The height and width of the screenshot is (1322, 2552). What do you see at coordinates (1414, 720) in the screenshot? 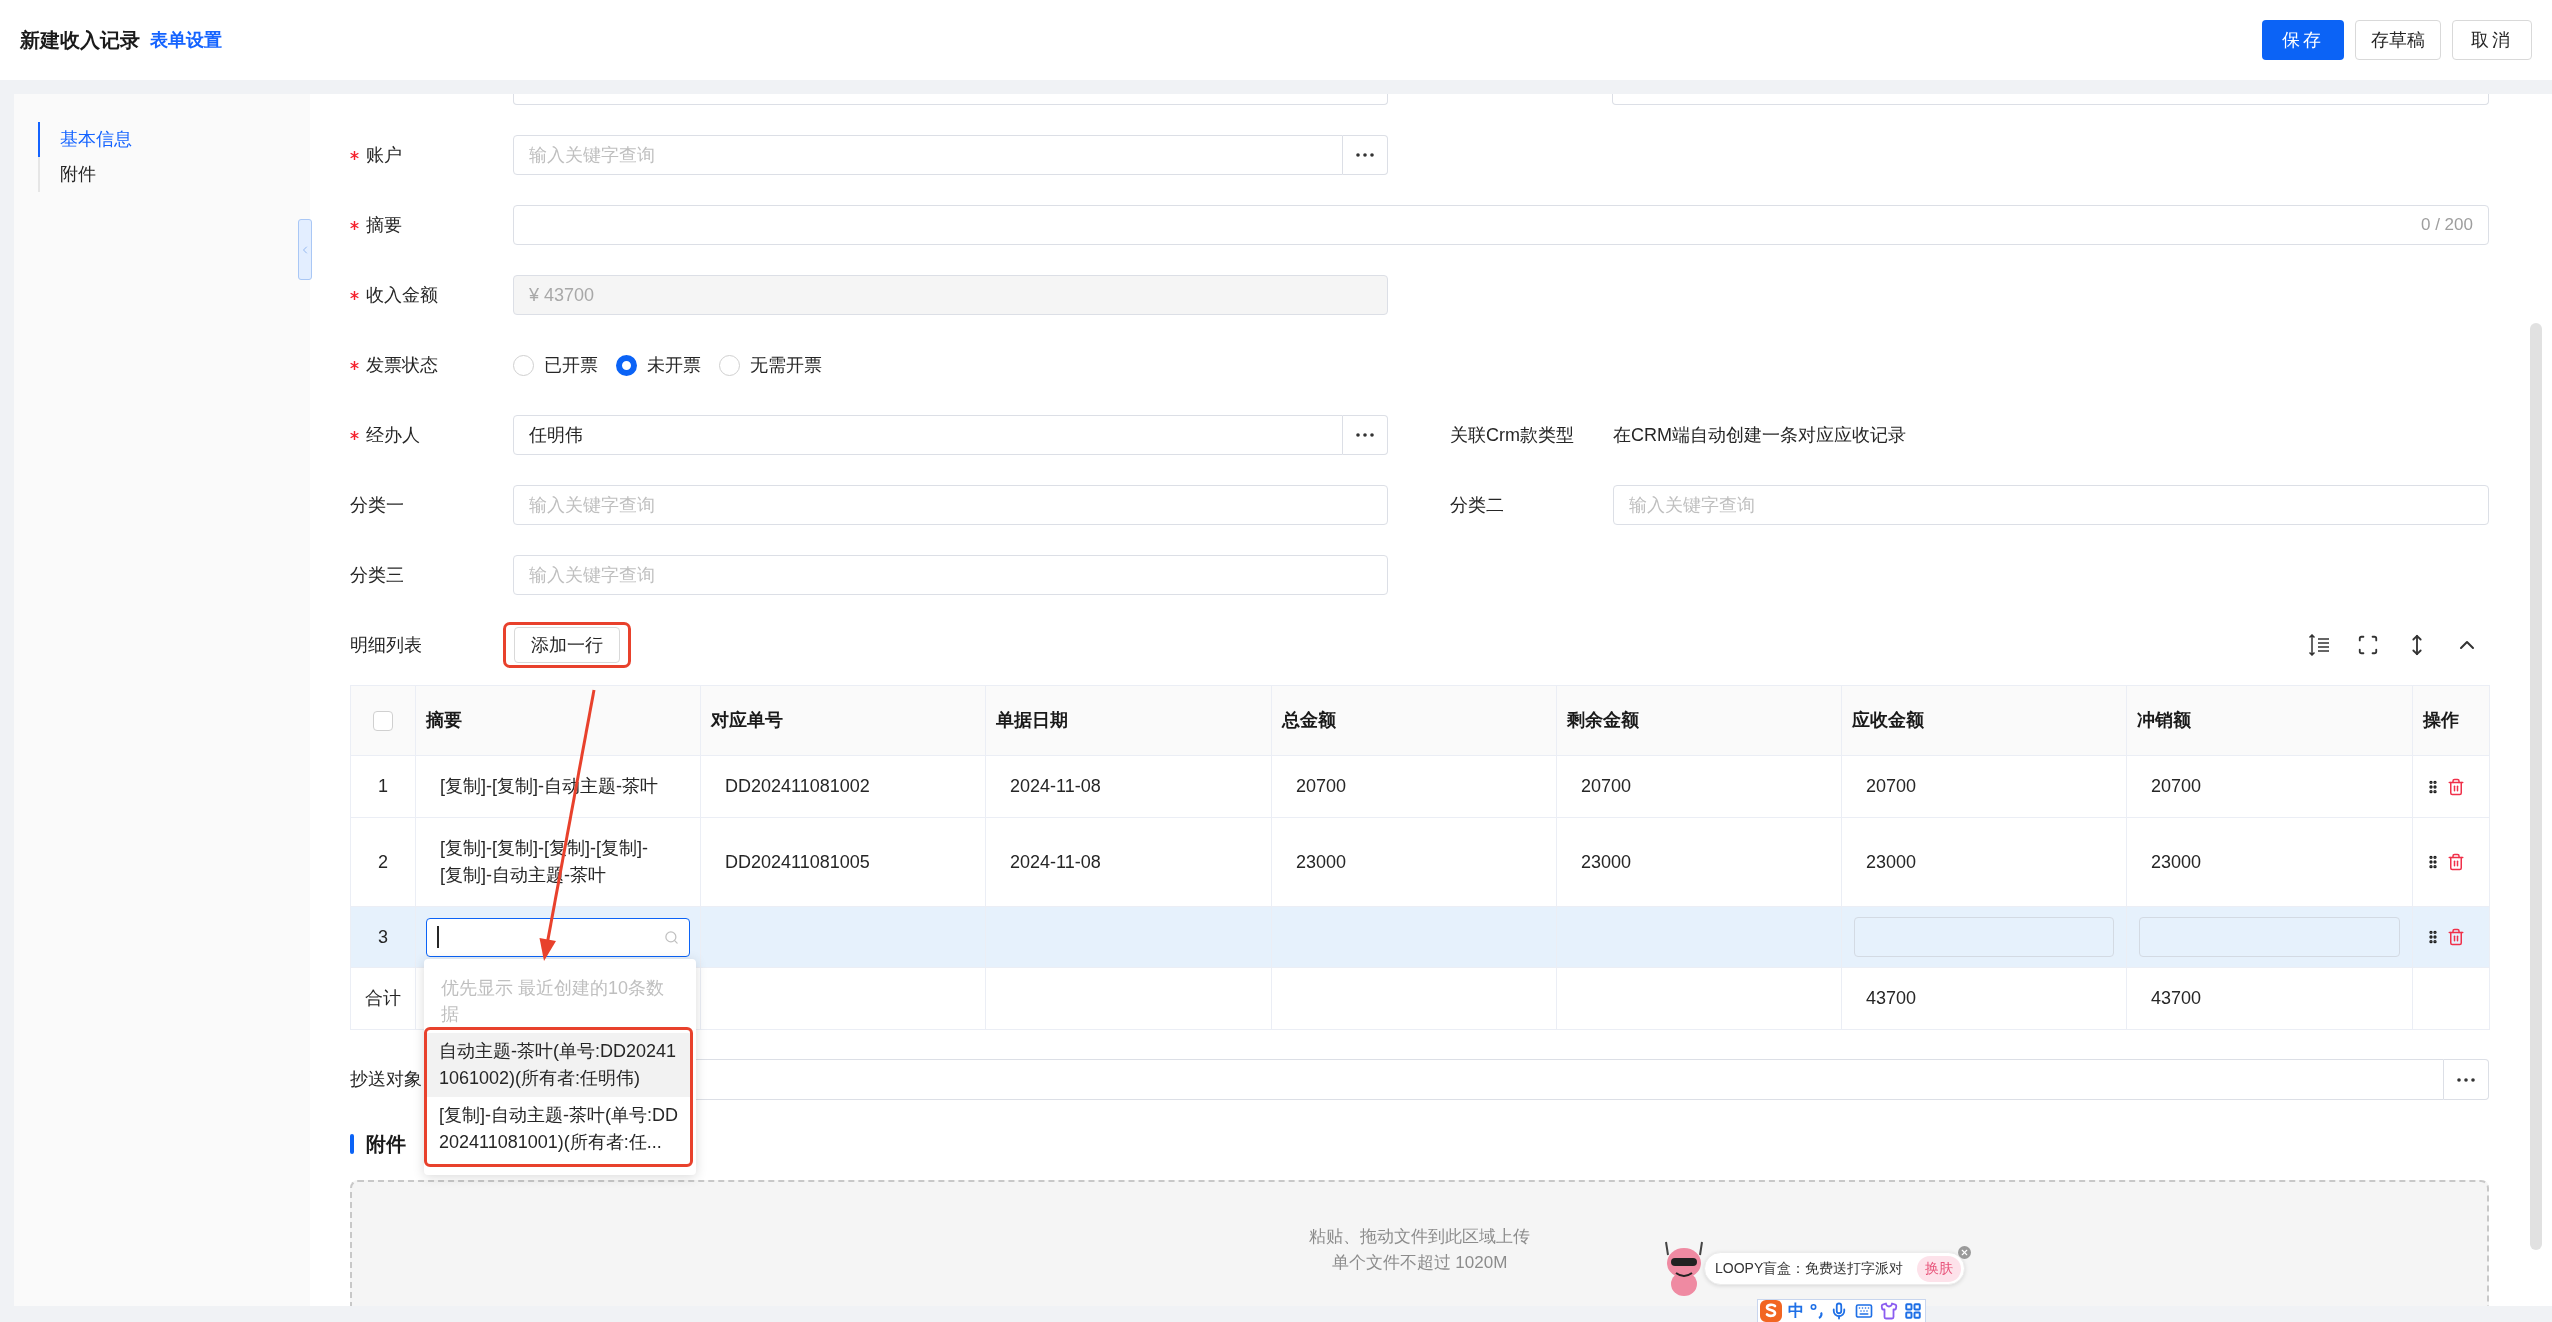
I see `column-header: 总金额` at bounding box center [1414, 720].